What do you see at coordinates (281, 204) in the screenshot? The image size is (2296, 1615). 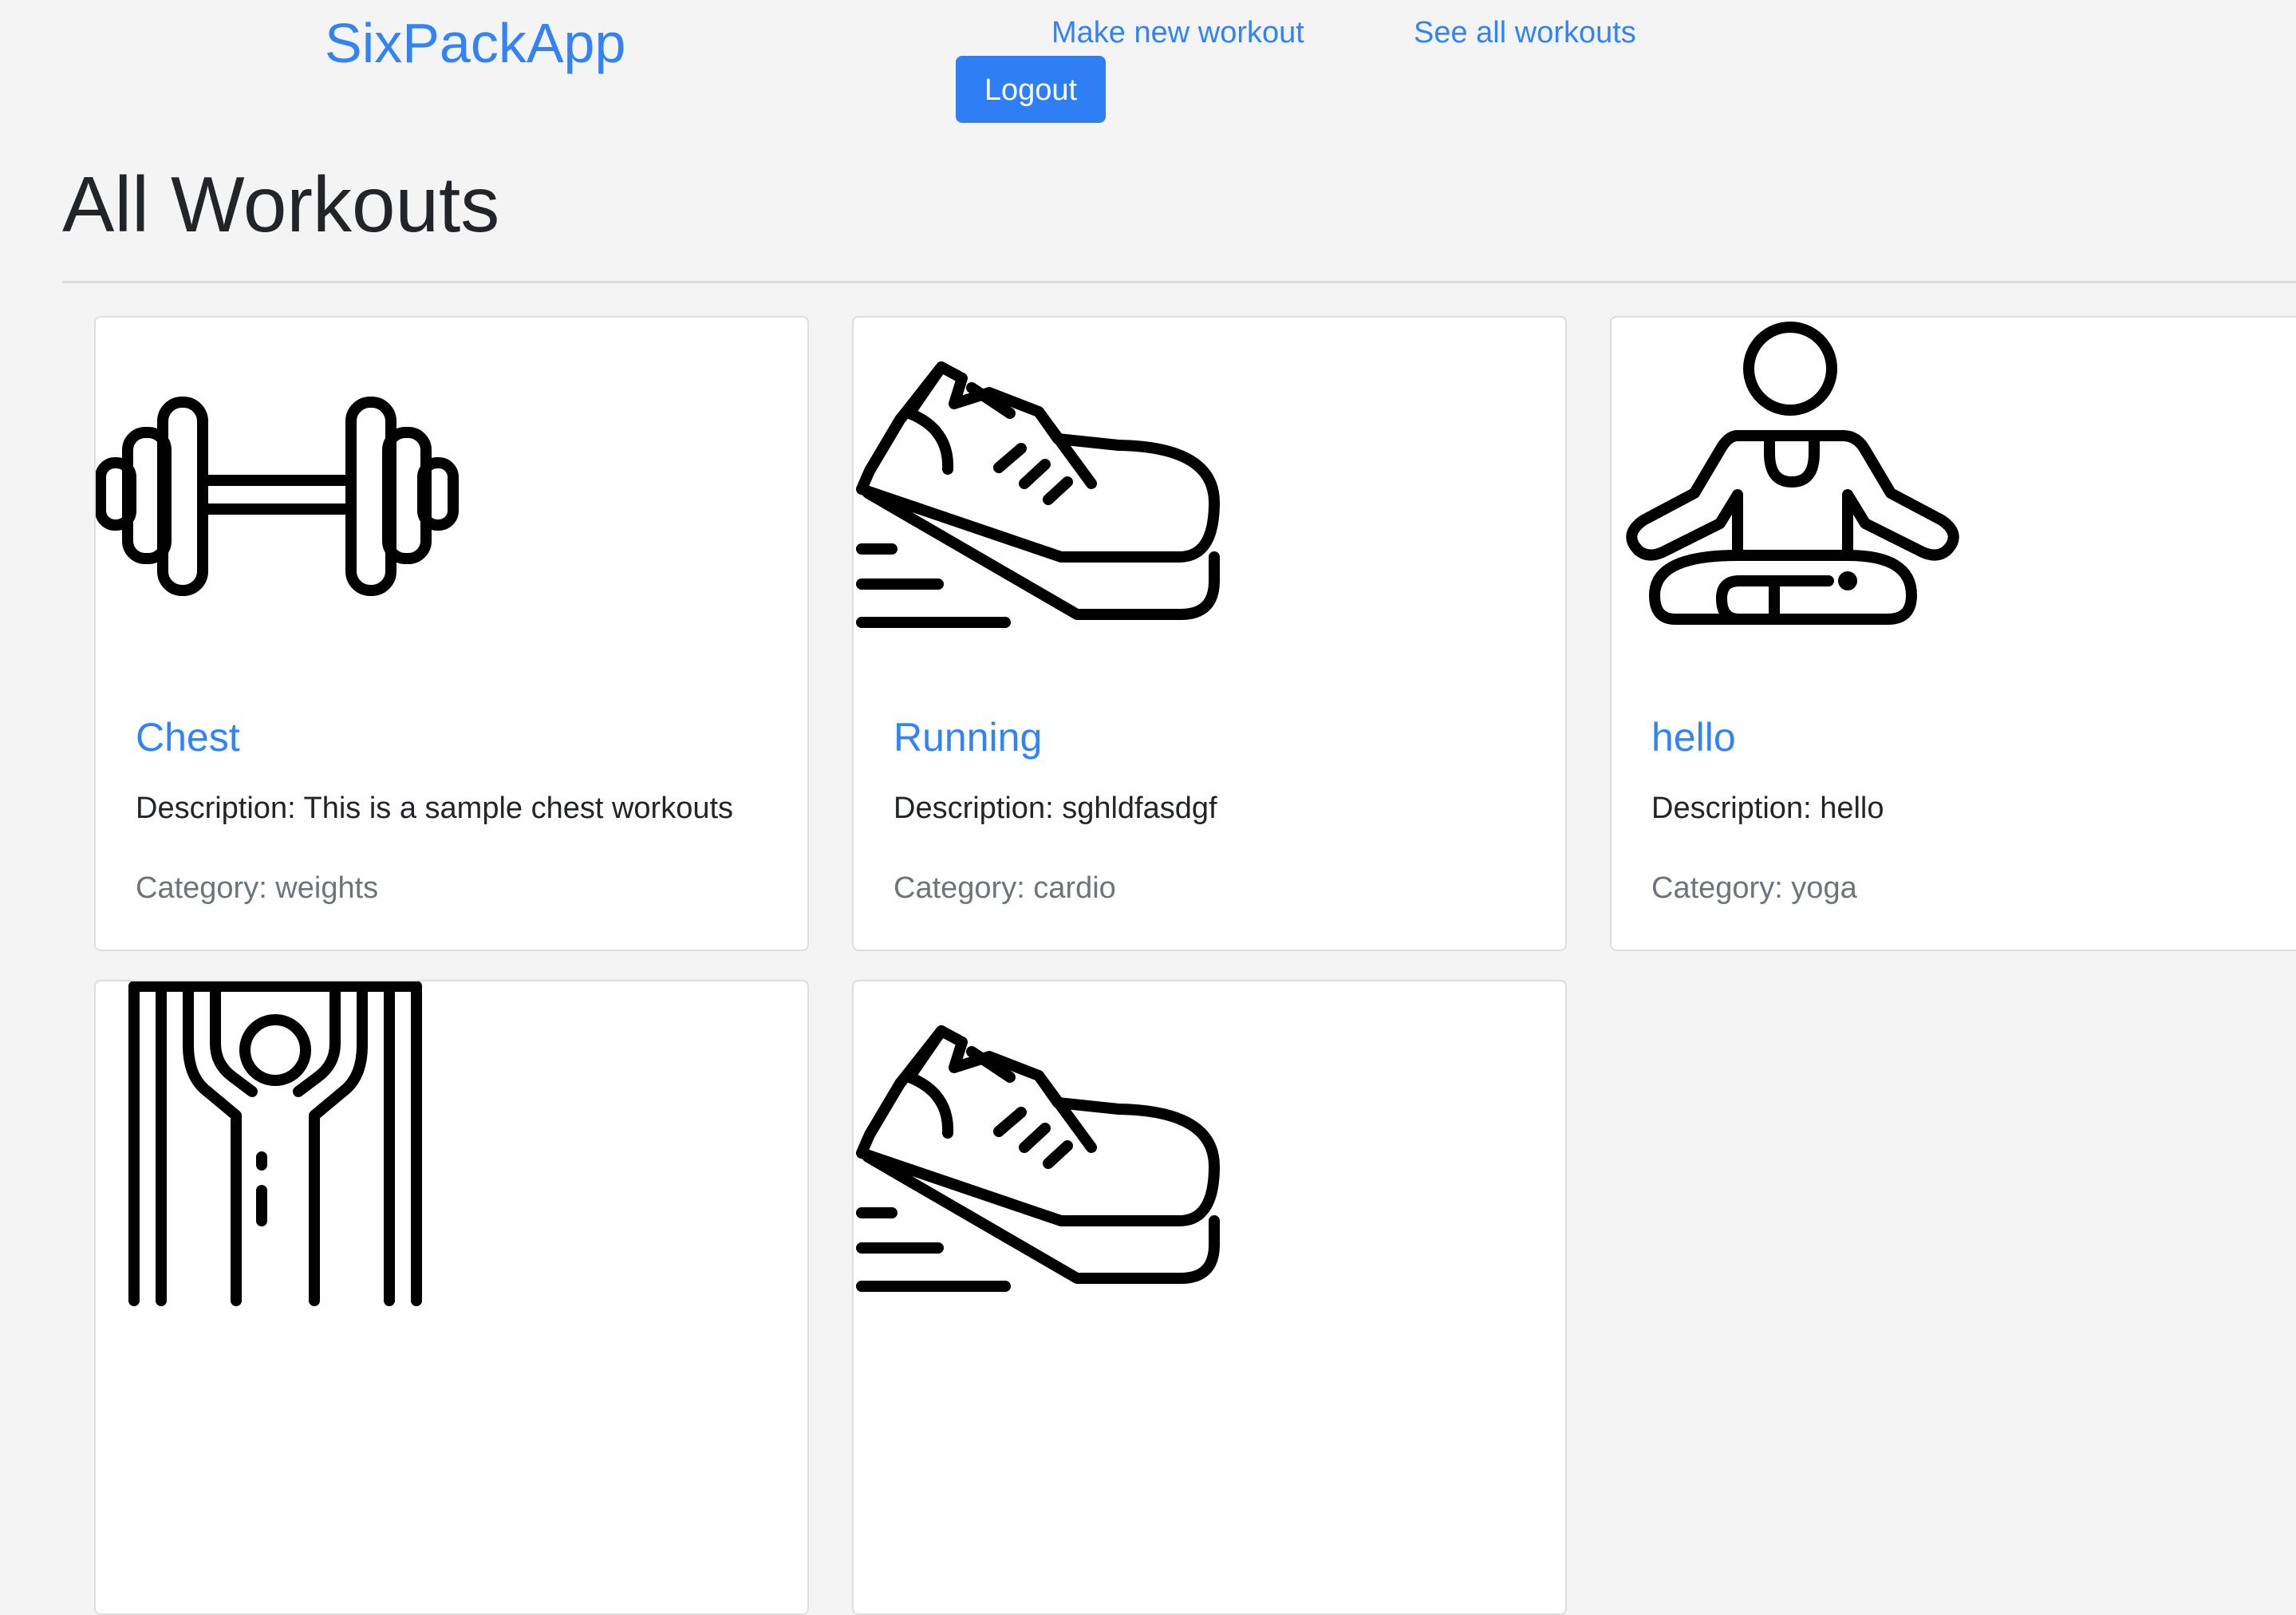 I see `page-title: All Workouts` at bounding box center [281, 204].